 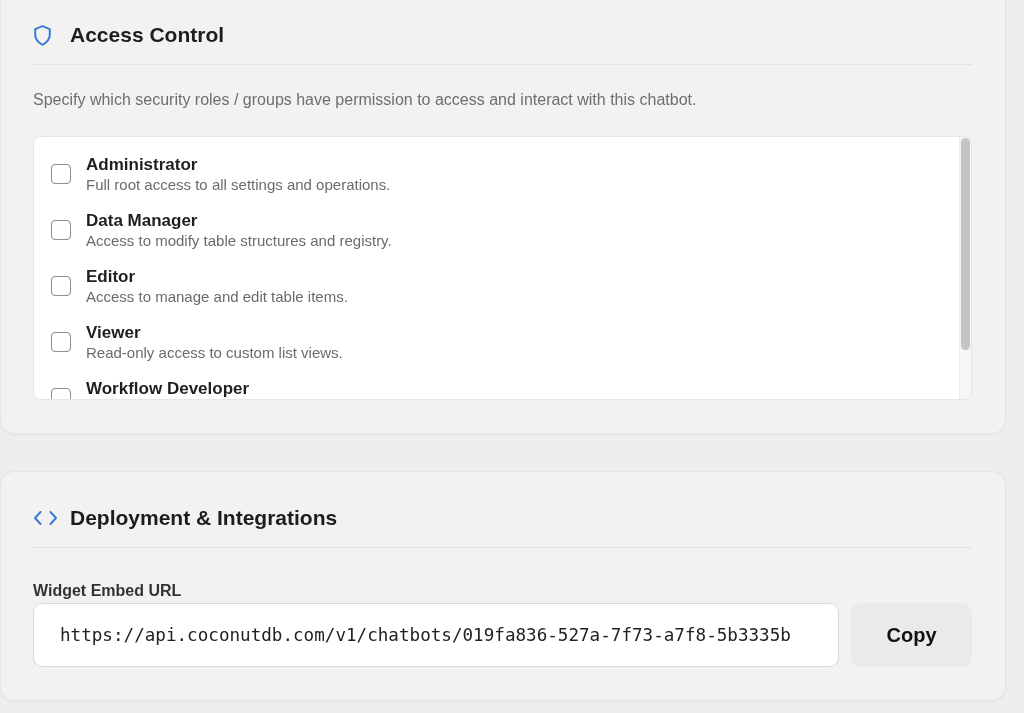 I want to click on role-name: Editor, so click(x=111, y=277).